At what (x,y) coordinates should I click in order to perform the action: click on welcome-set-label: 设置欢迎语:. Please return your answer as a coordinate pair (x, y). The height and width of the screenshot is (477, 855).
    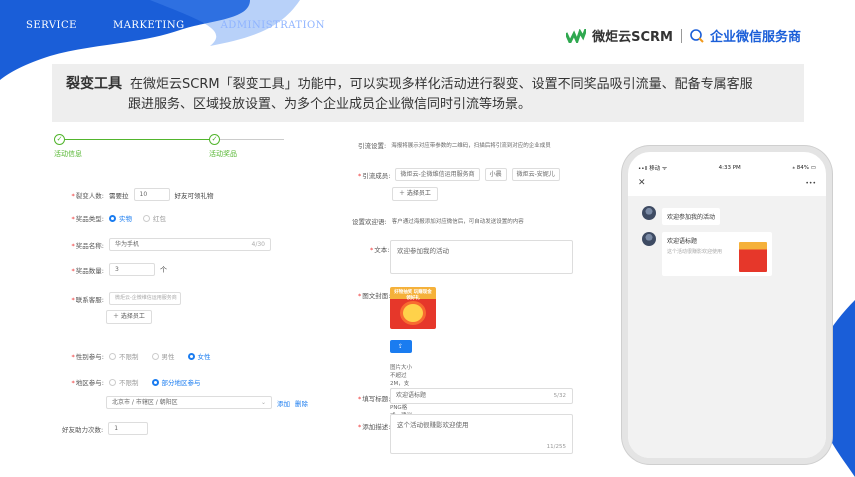
    Looking at the image, I should click on (369, 222).